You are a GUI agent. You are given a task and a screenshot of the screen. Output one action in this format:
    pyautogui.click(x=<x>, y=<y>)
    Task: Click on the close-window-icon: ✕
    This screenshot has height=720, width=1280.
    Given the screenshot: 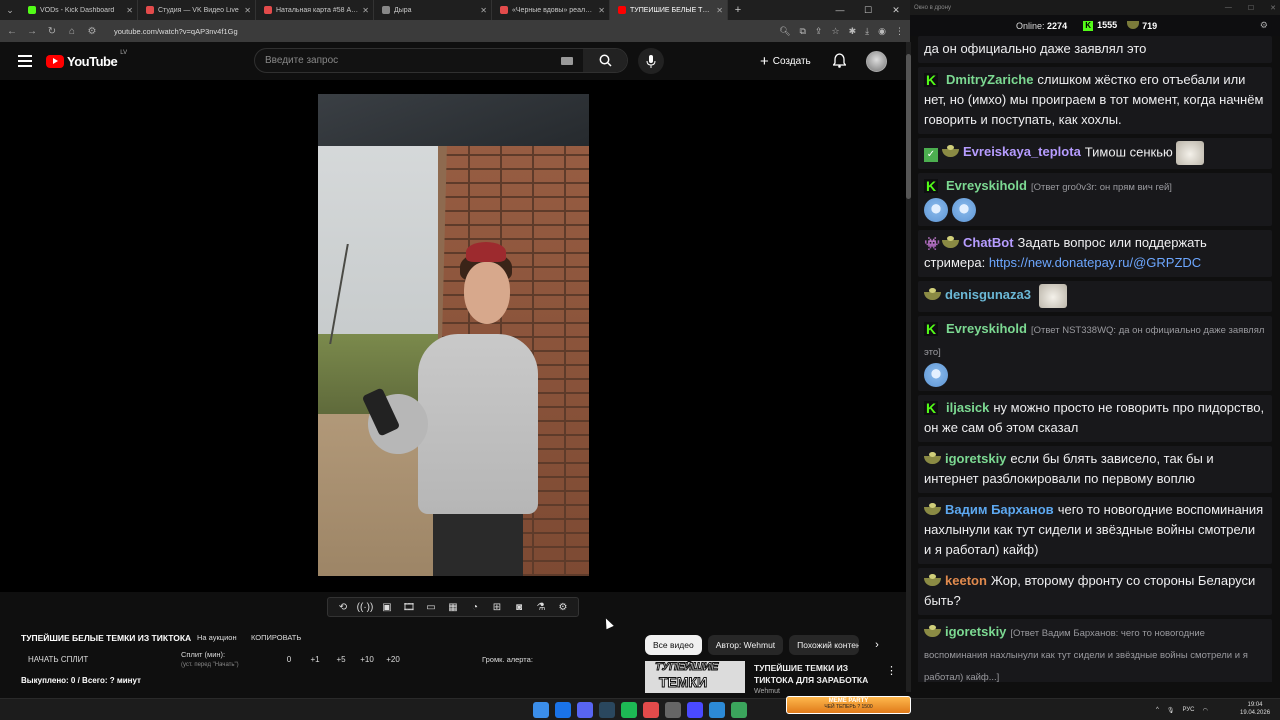 What is the action you would take?
    pyautogui.click(x=896, y=10)
    